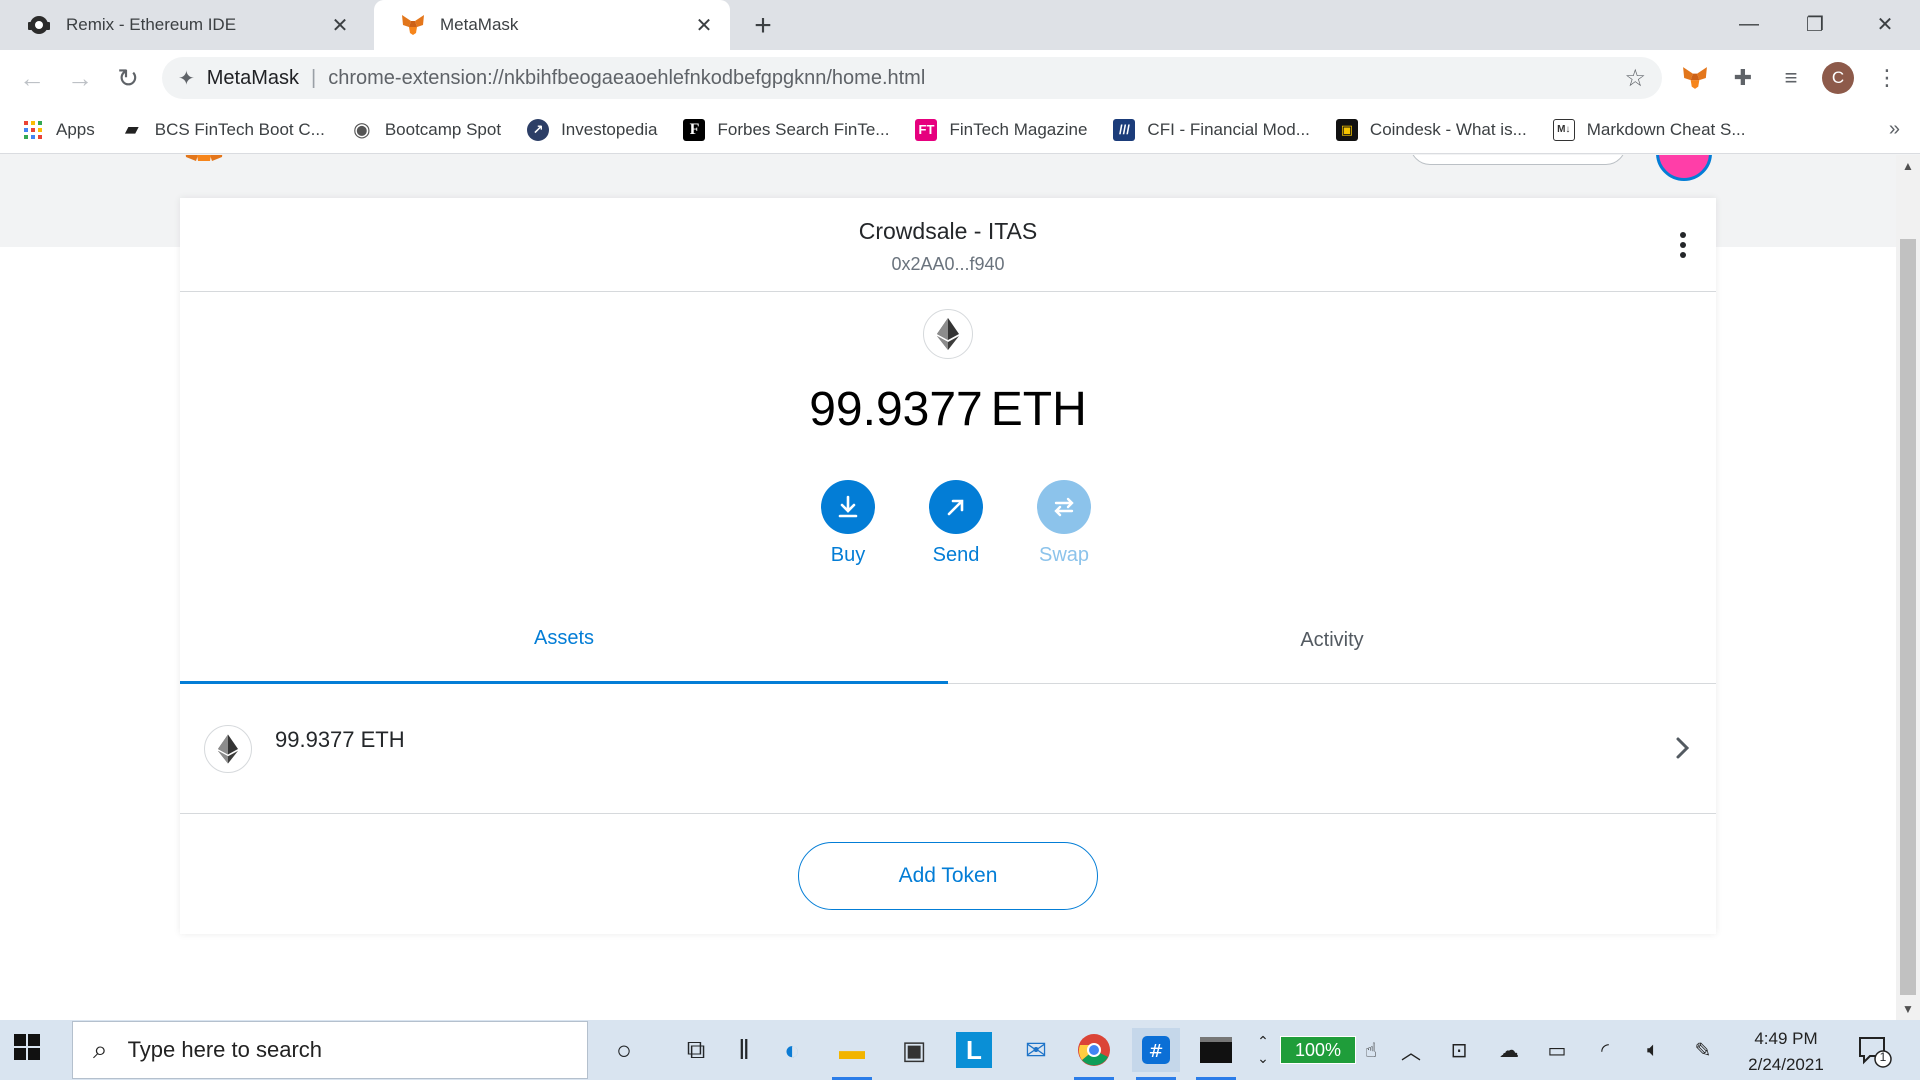  What do you see at coordinates (974, 1050) in the screenshot?
I see `l-app-icon: L` at bounding box center [974, 1050].